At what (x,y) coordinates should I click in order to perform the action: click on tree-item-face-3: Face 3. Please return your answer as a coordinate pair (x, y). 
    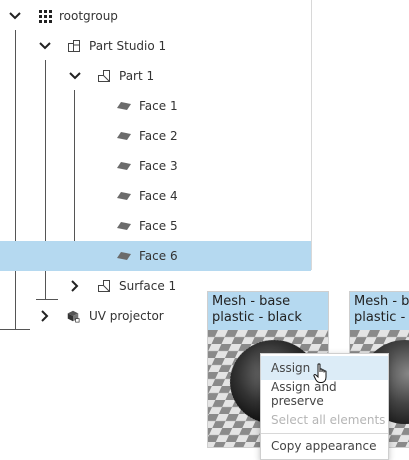
    Looking at the image, I should click on (155, 166).